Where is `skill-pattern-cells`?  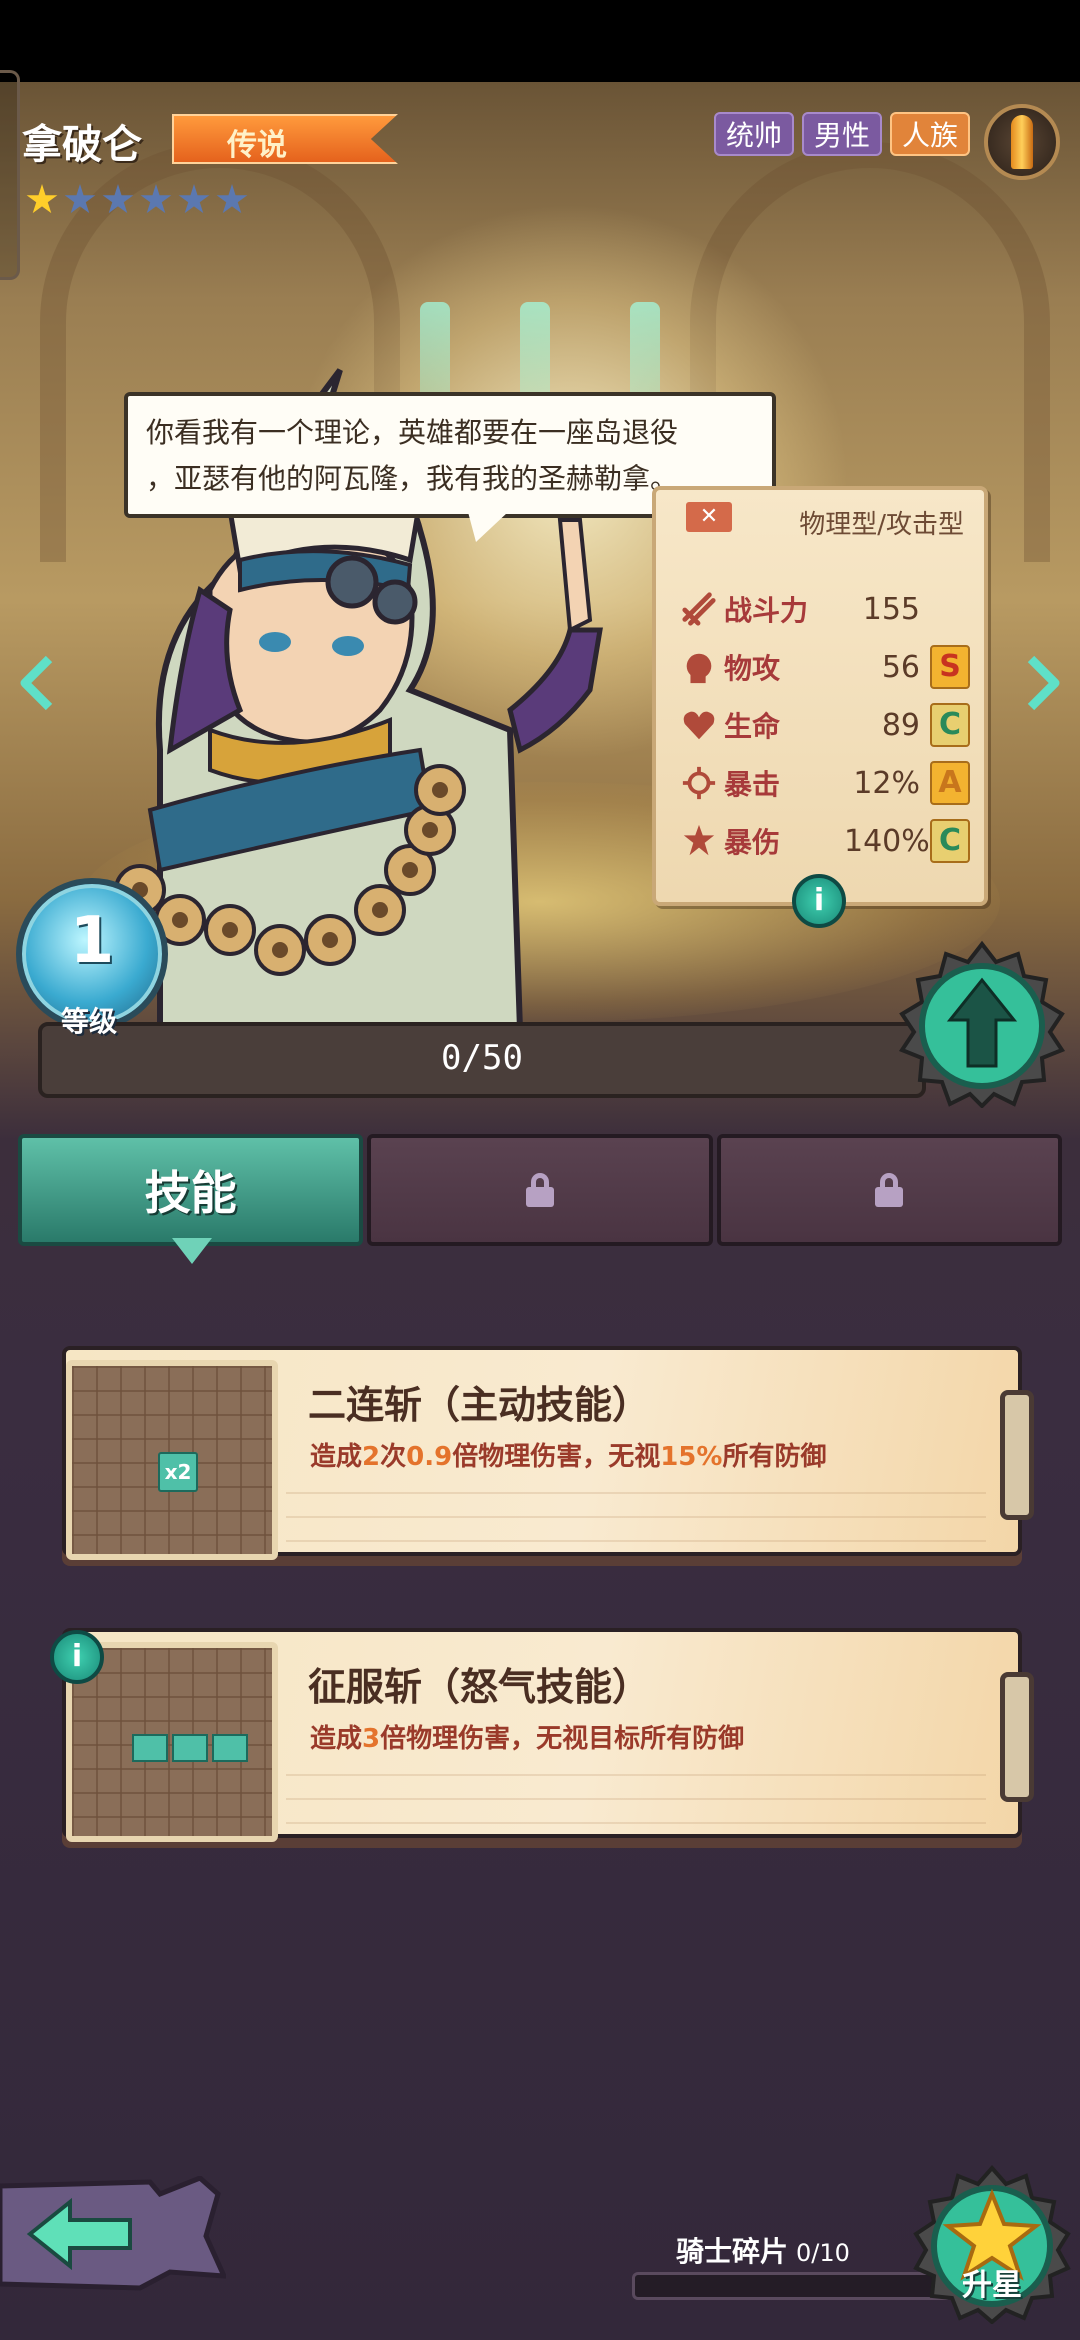 skill-pattern-cells is located at coordinates (190, 1748).